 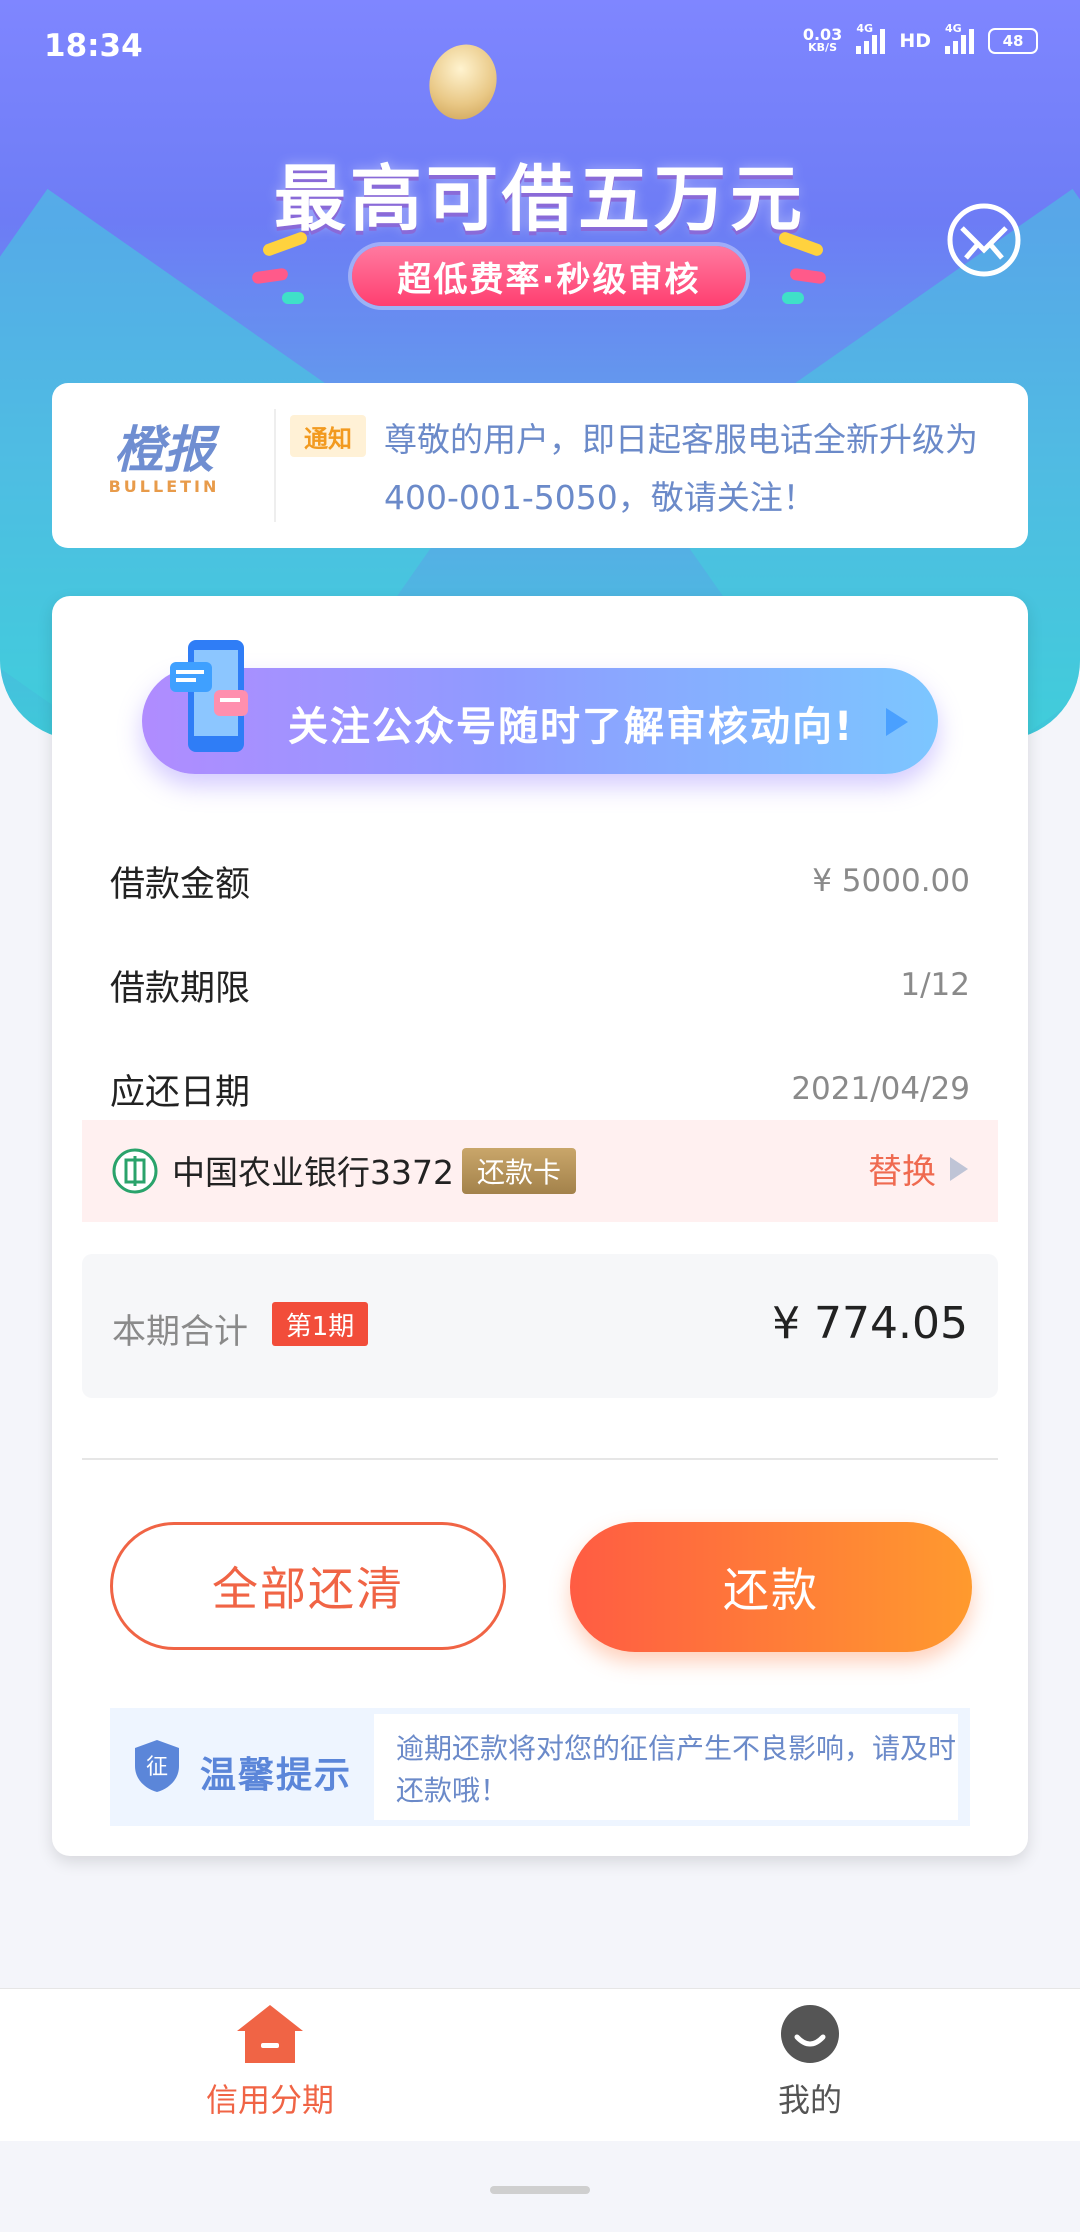 What do you see at coordinates (959, 1168) in the screenshot?
I see `chevron-right-icon` at bounding box center [959, 1168].